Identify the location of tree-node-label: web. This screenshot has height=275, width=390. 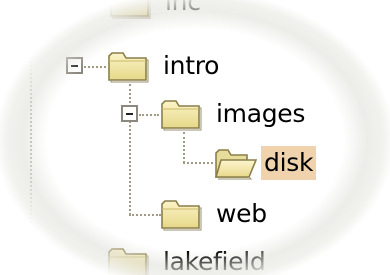
(241, 213).